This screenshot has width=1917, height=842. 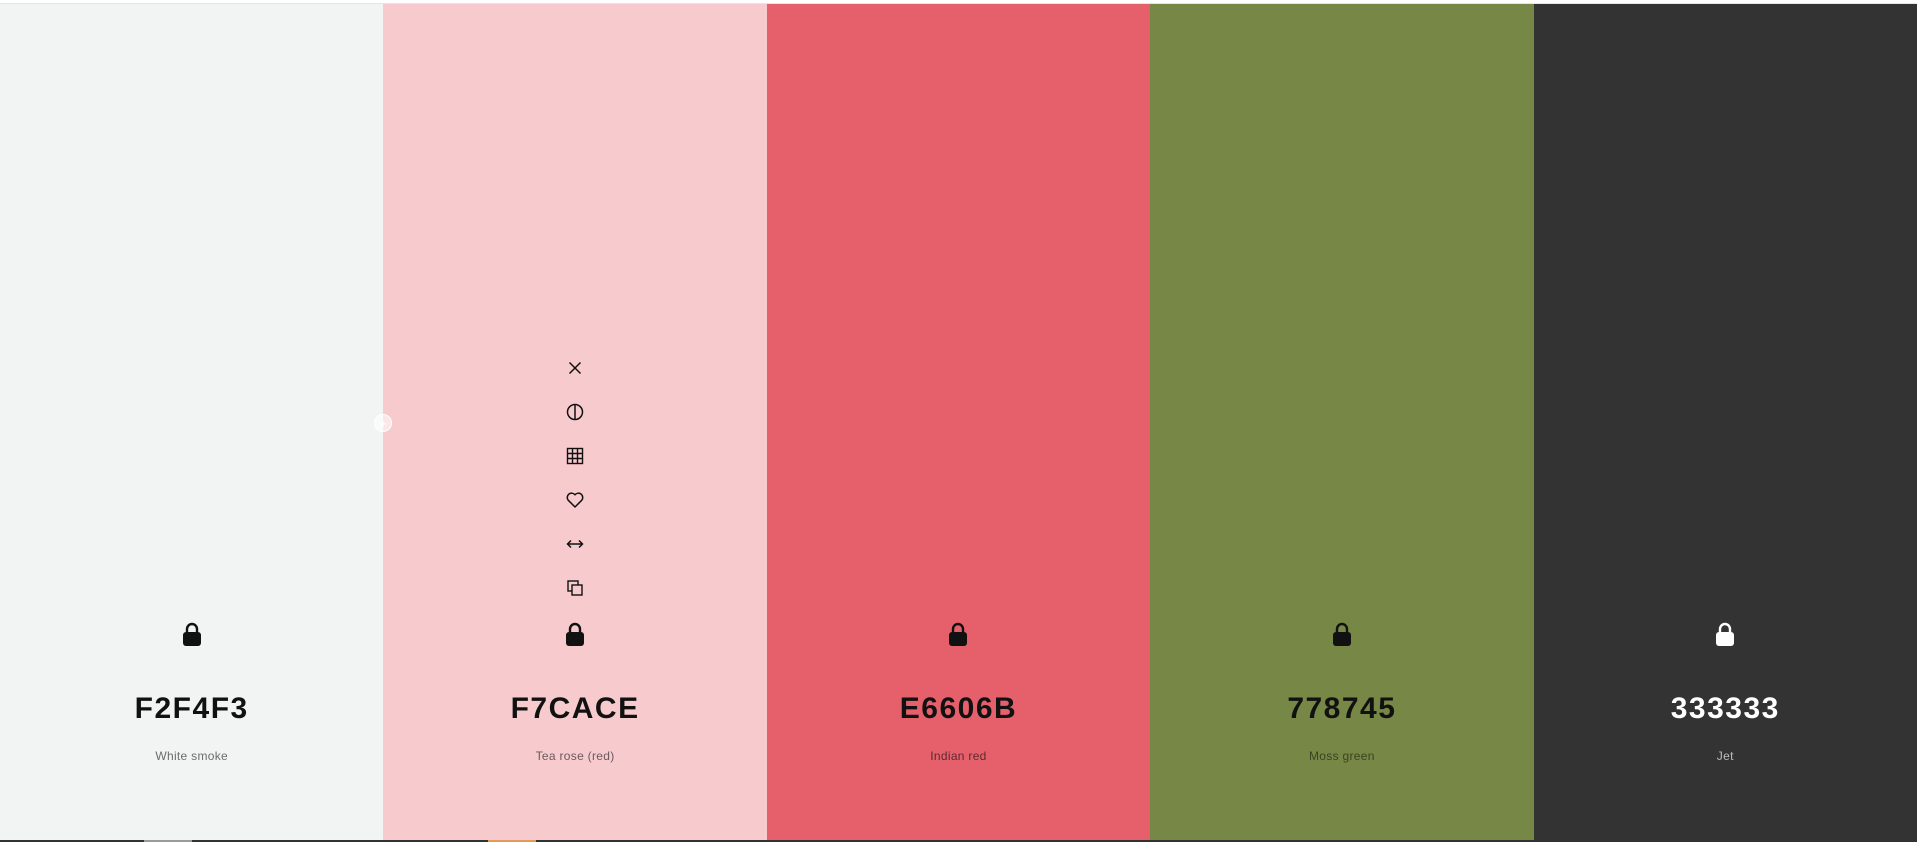 What do you see at coordinates (575, 544) in the screenshot?
I see `drag-arrows-icon` at bounding box center [575, 544].